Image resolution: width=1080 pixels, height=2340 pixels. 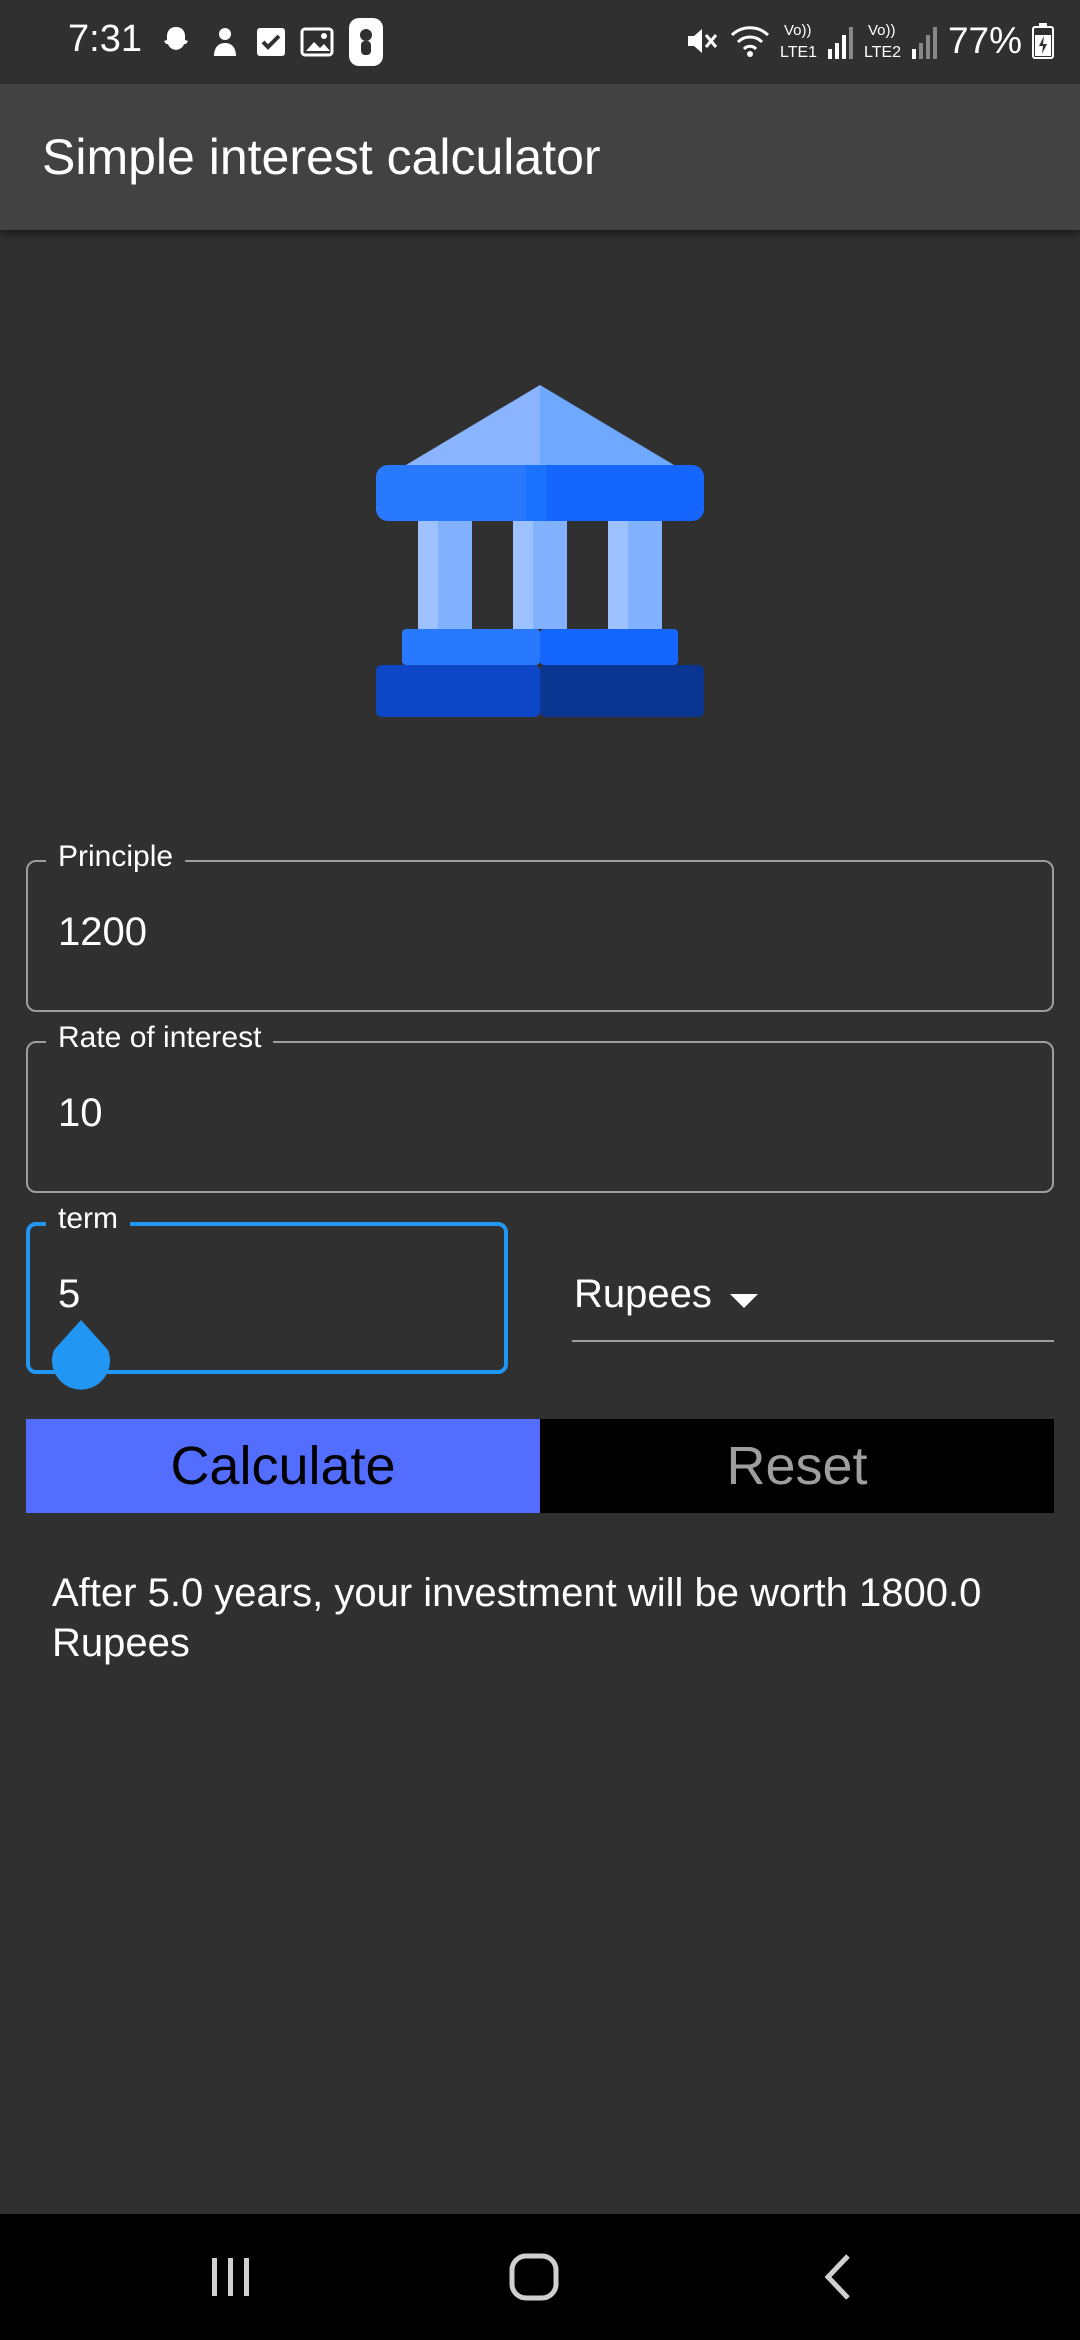 What do you see at coordinates (817, 41) in the screenshot?
I see `lte1-signal-icon: Vo)) LTE1` at bounding box center [817, 41].